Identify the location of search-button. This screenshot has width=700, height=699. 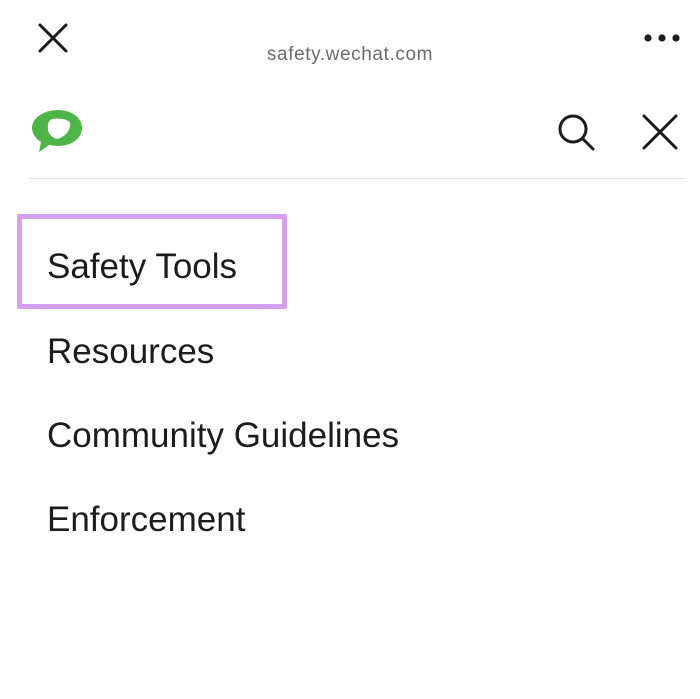
(576, 132).